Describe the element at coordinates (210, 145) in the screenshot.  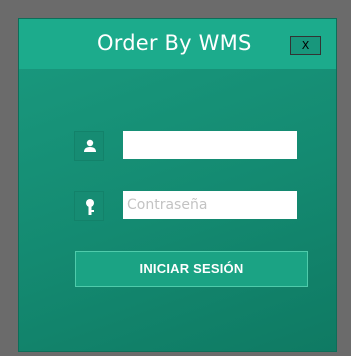
I see `username-input` at that location.